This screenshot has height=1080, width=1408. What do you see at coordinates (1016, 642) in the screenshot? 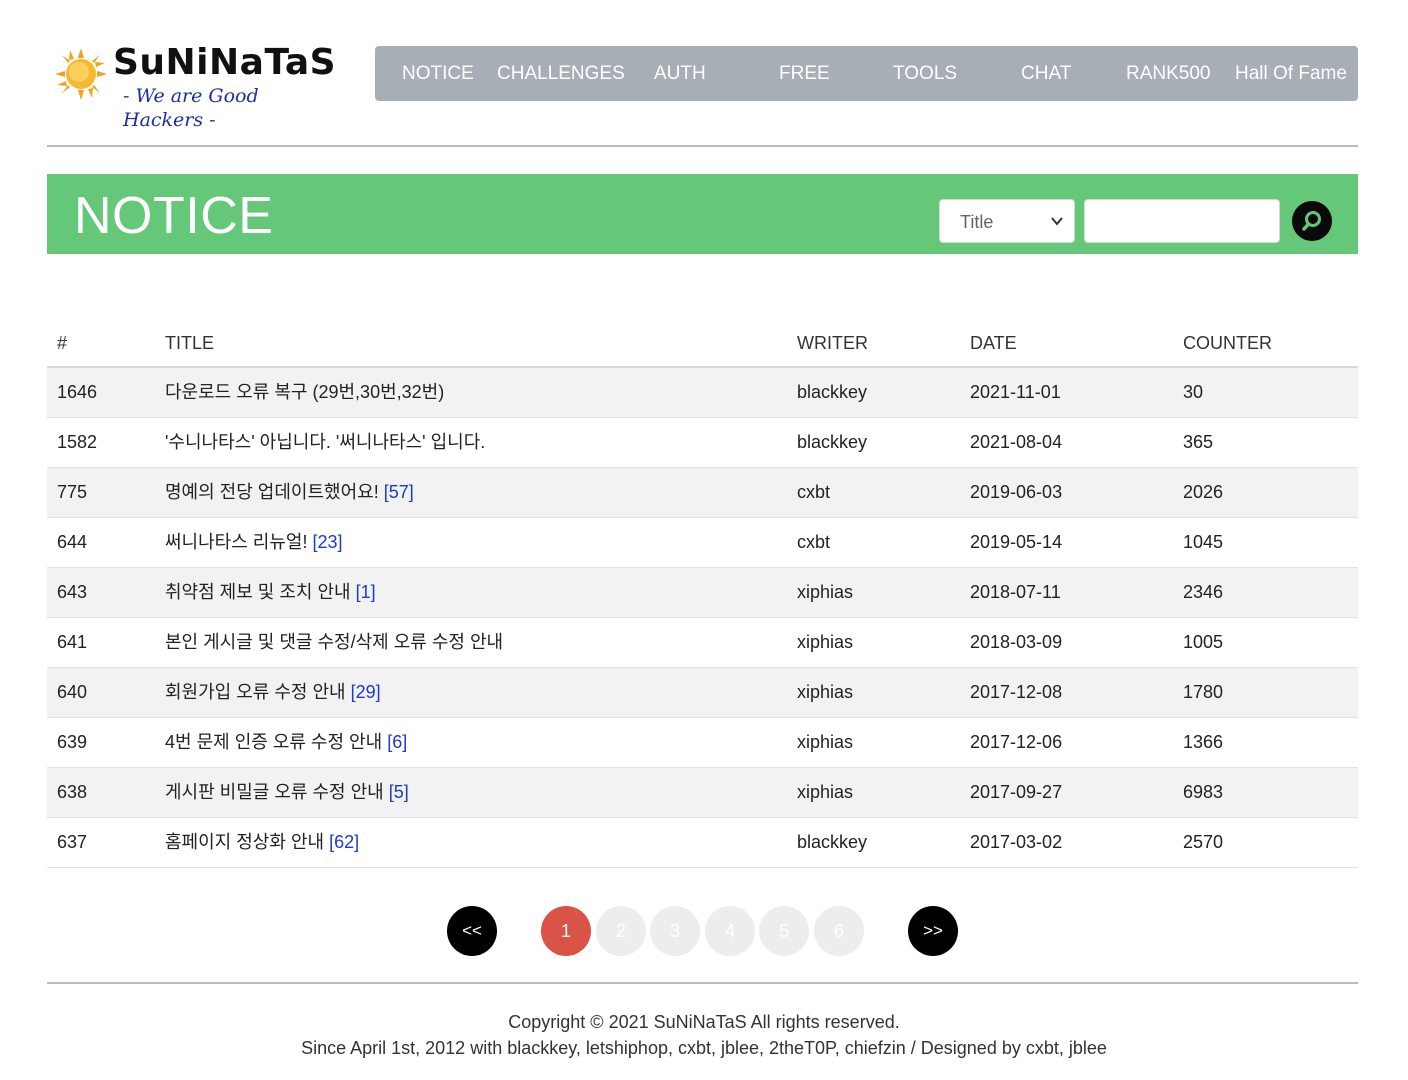
I see `row-date: 2018-03-09` at bounding box center [1016, 642].